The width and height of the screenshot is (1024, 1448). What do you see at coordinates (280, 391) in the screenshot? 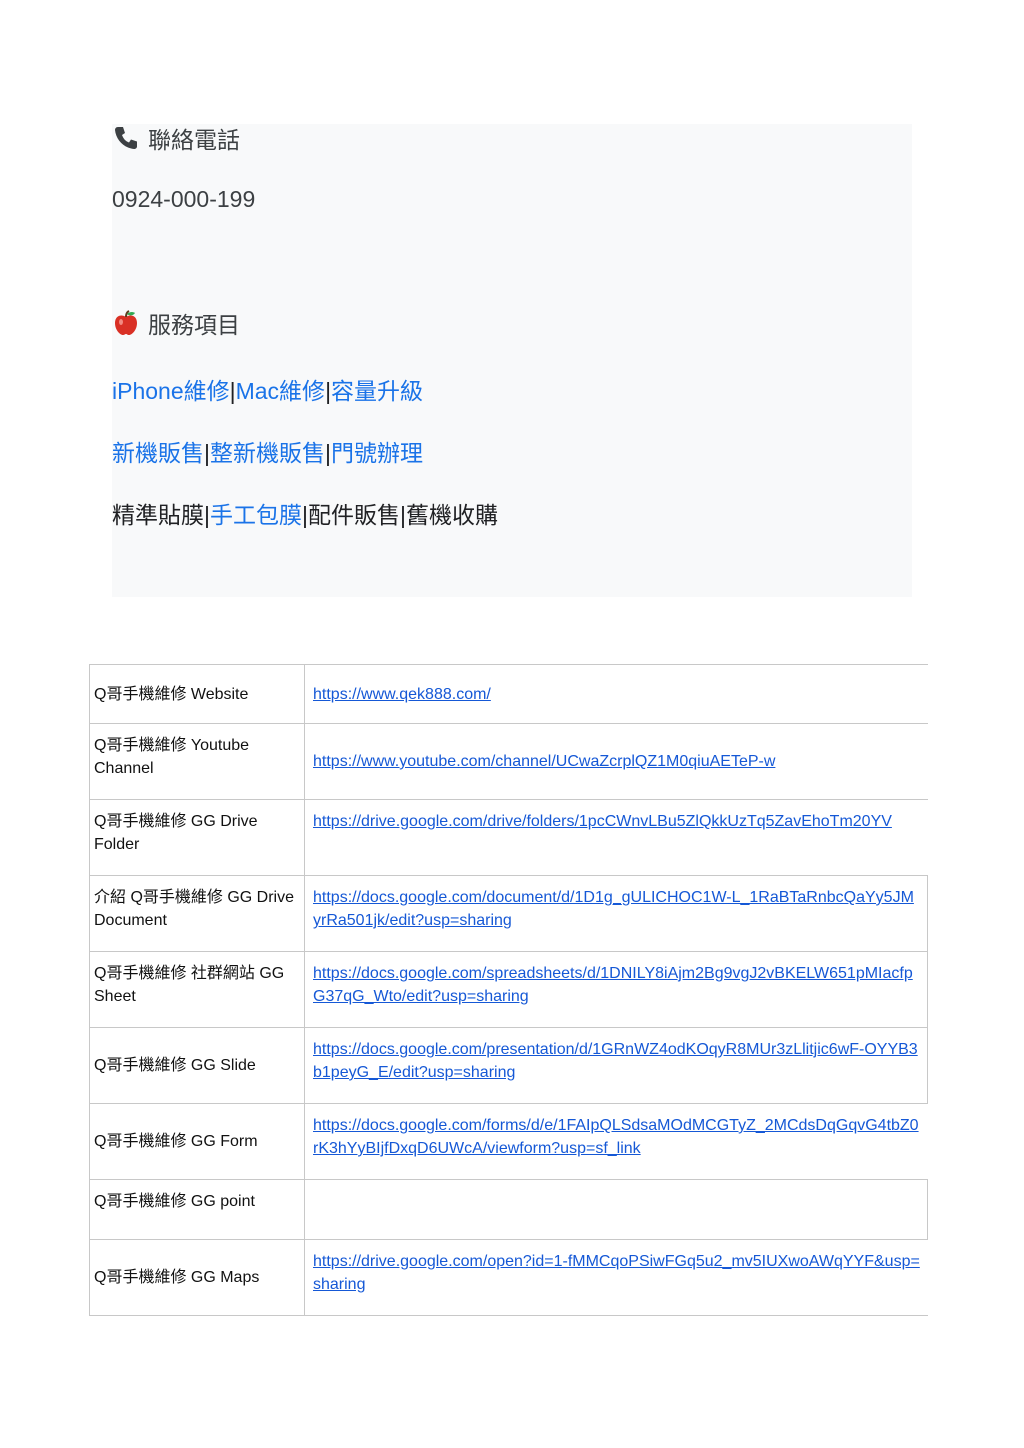
I see `mac-repair-link: Mac維修` at bounding box center [280, 391].